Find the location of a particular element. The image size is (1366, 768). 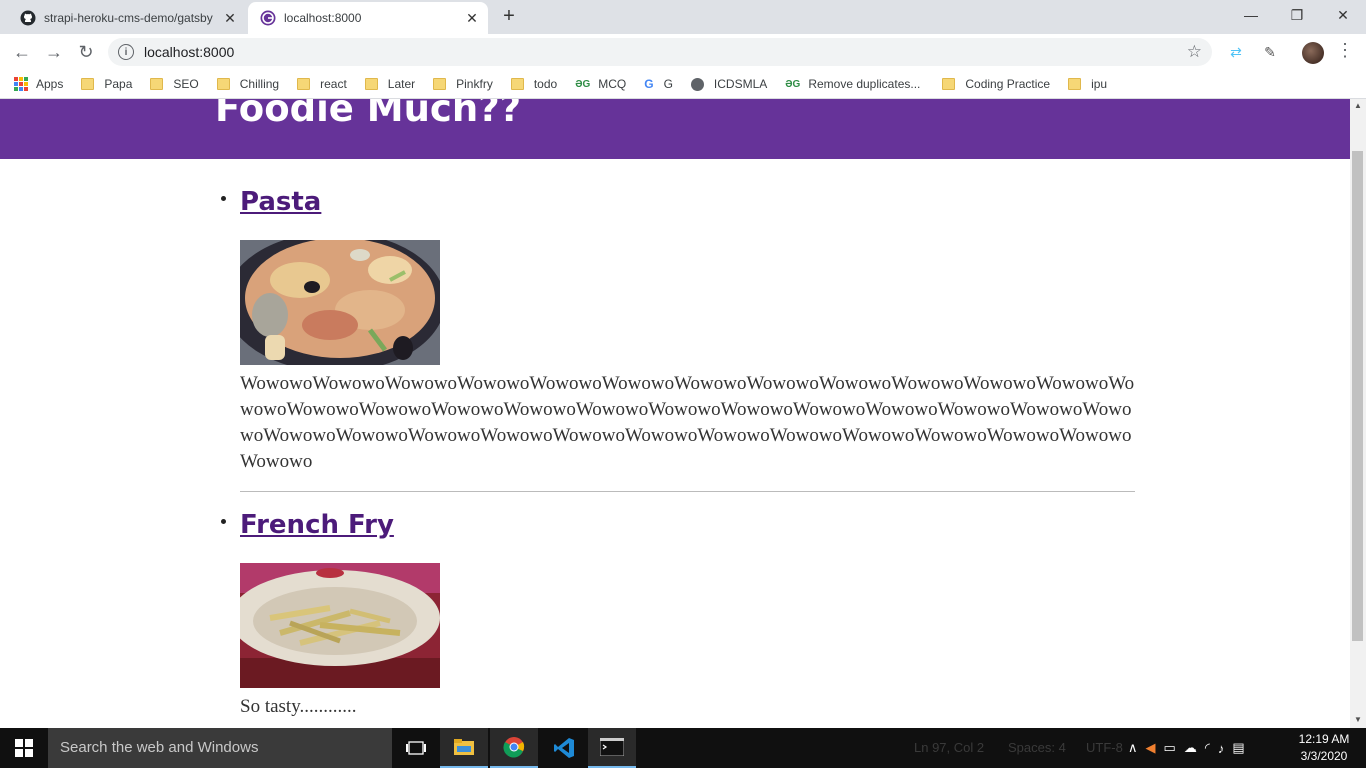

address-bar: i localhost:8000 ☆ is located at coordinates (660, 52).